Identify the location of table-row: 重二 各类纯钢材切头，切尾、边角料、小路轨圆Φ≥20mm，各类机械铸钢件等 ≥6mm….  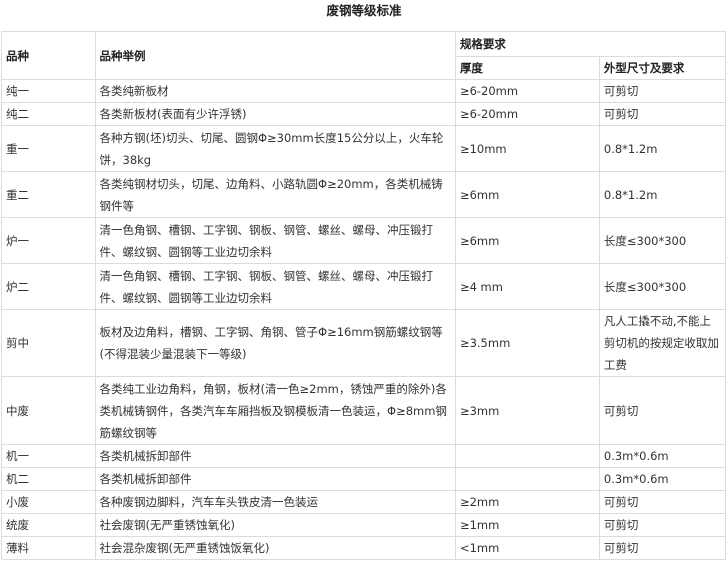
(364, 194).